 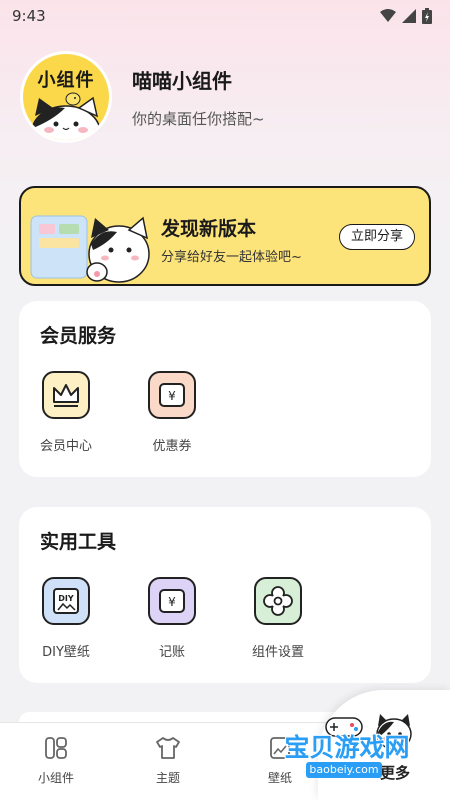 I want to click on avatar: 小组件, so click(x=66, y=97).